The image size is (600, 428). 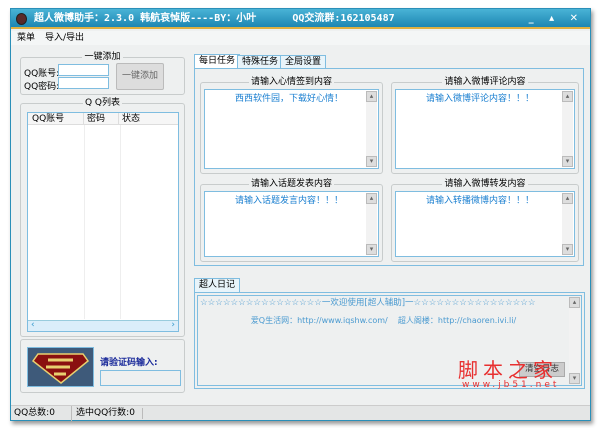 What do you see at coordinates (140, 76) in the screenshot?
I see `quick-add-button: 一键添加` at bounding box center [140, 76].